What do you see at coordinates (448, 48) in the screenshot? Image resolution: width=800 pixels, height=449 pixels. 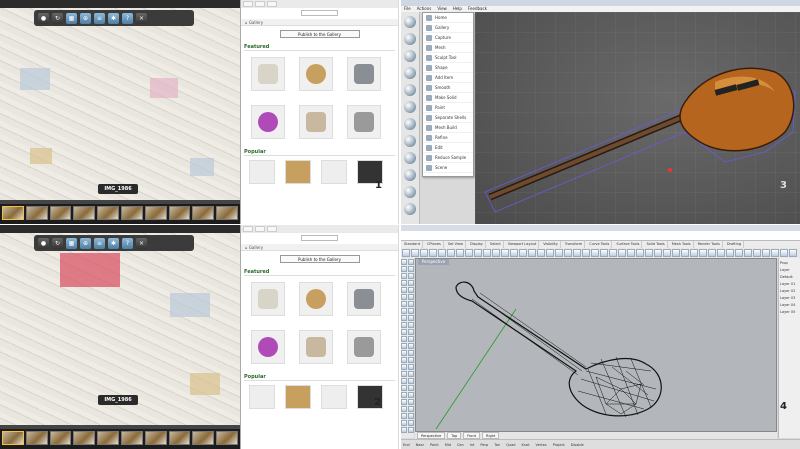 I see `dropdown-item: Mesh` at bounding box center [448, 48].